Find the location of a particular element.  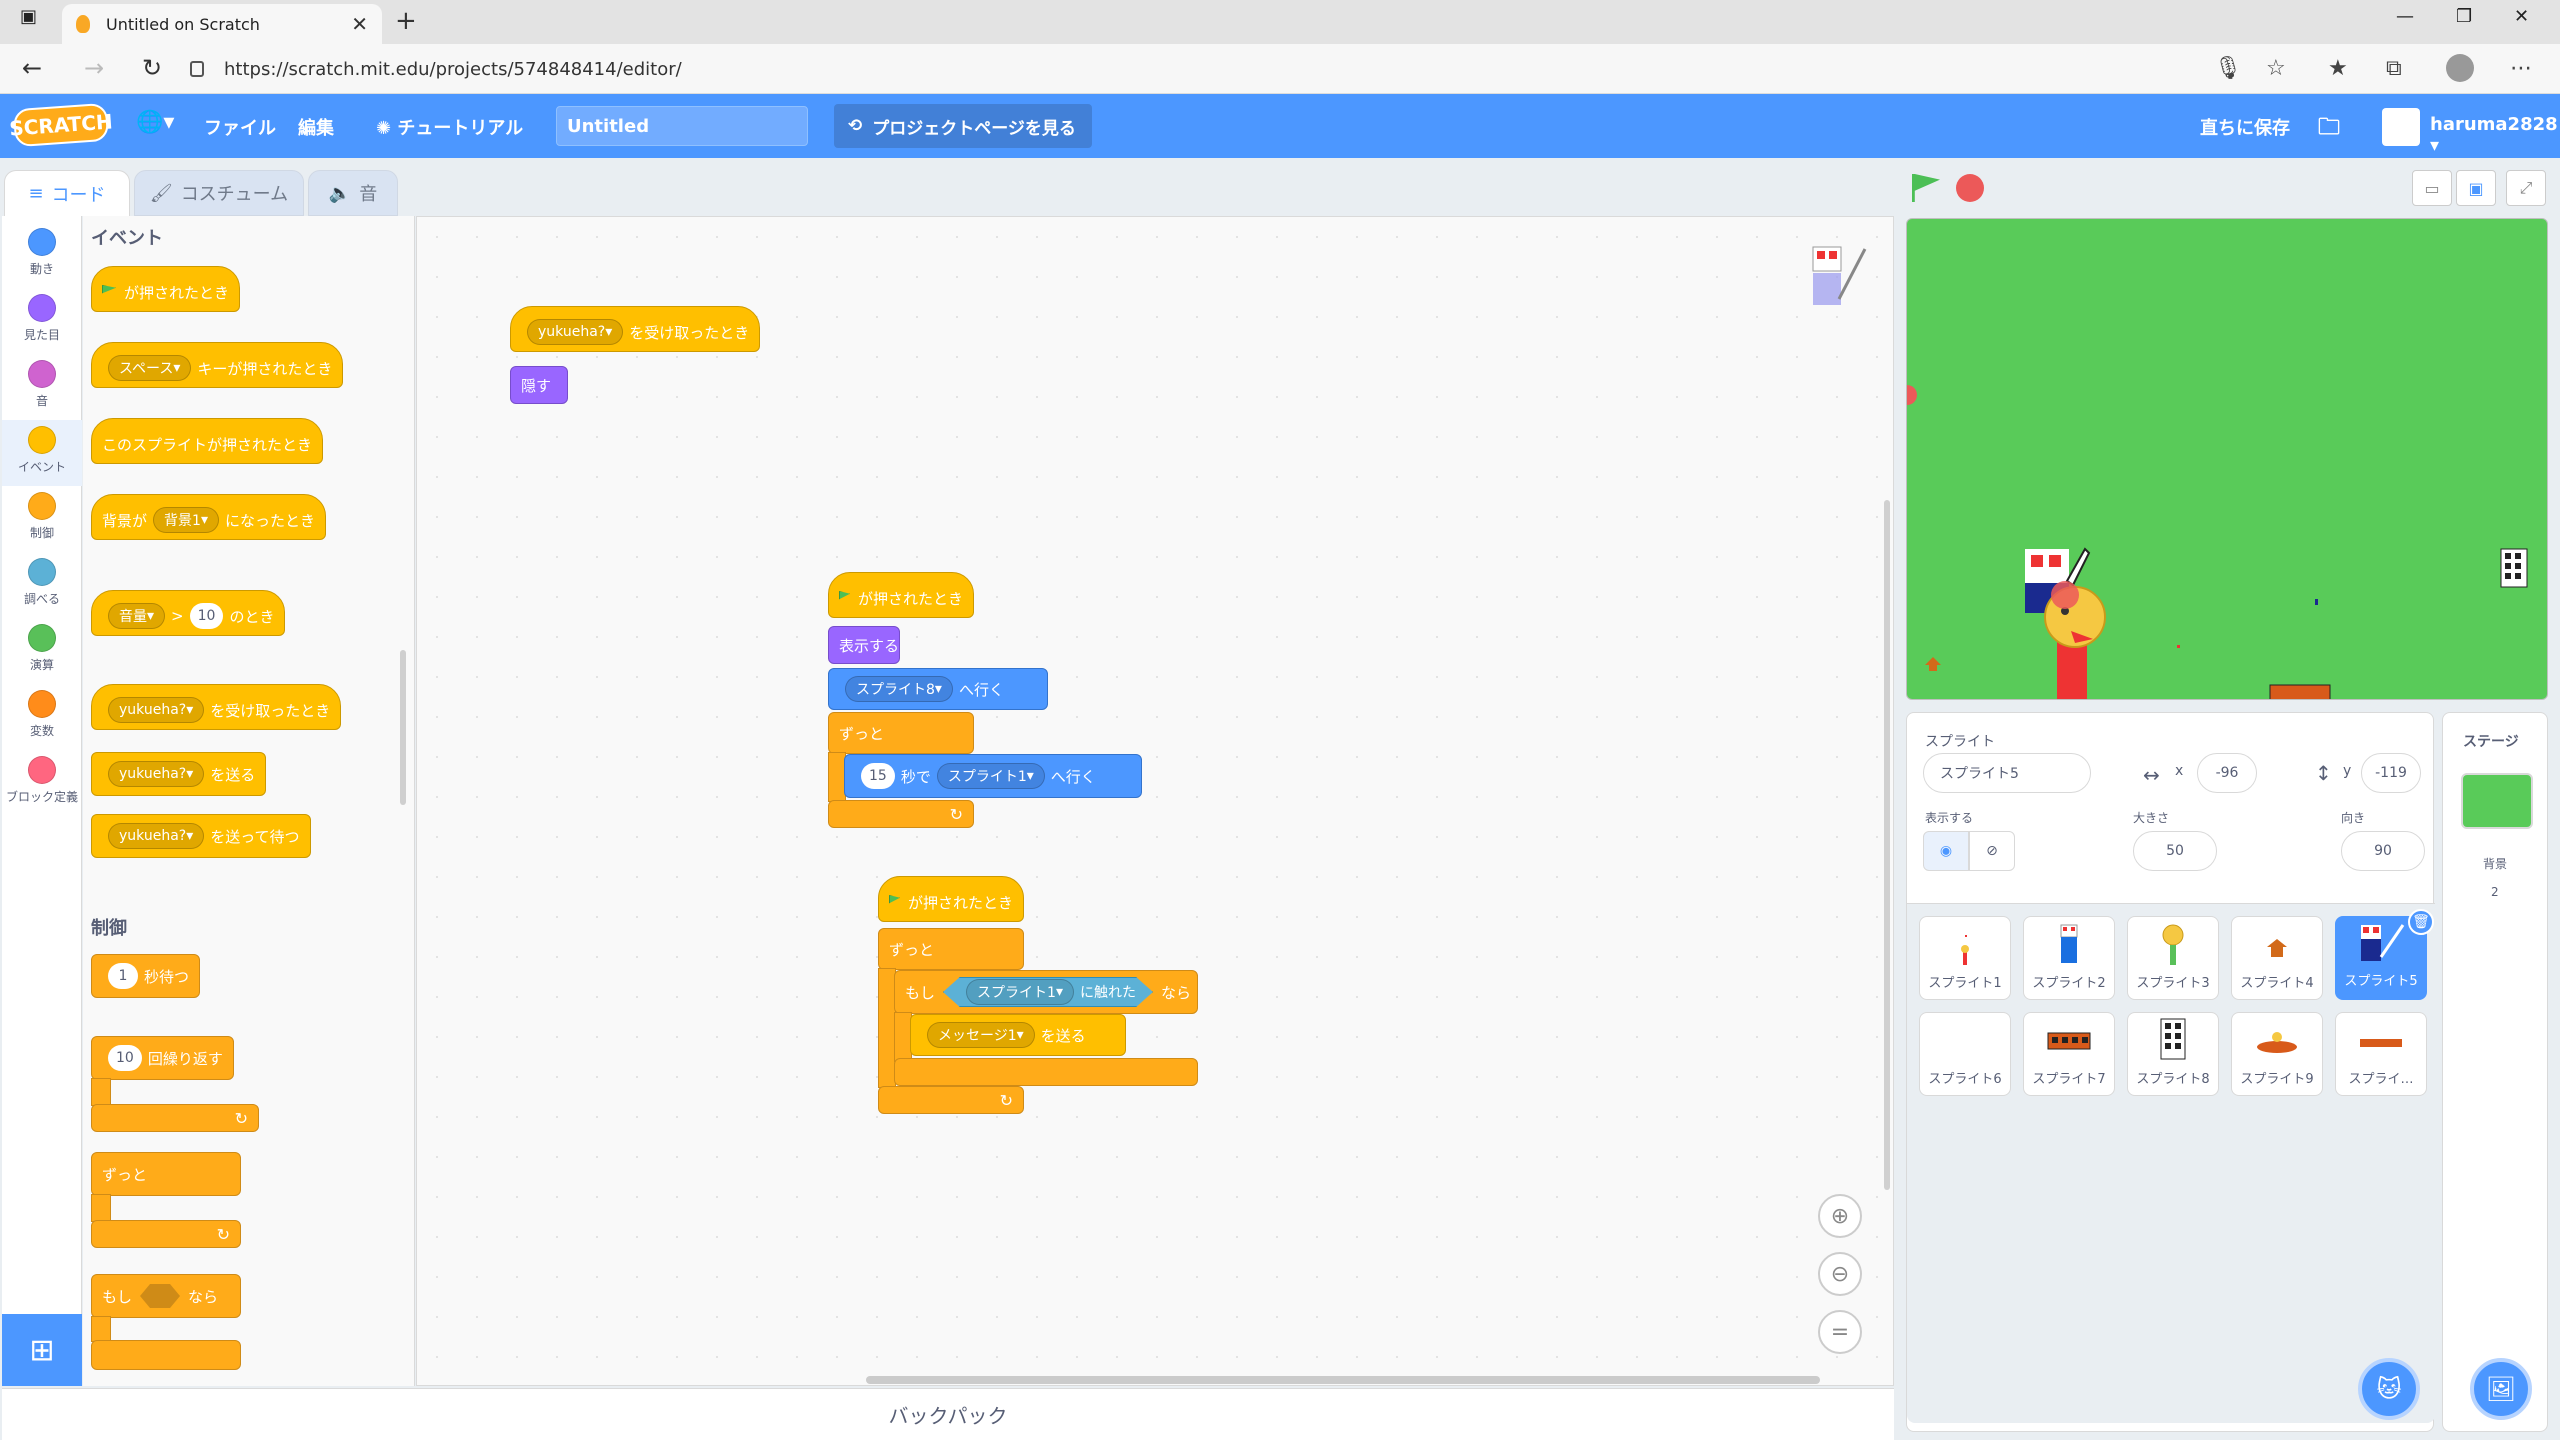

add-sprite-button: 🐱 is located at coordinates (2389, 1389).